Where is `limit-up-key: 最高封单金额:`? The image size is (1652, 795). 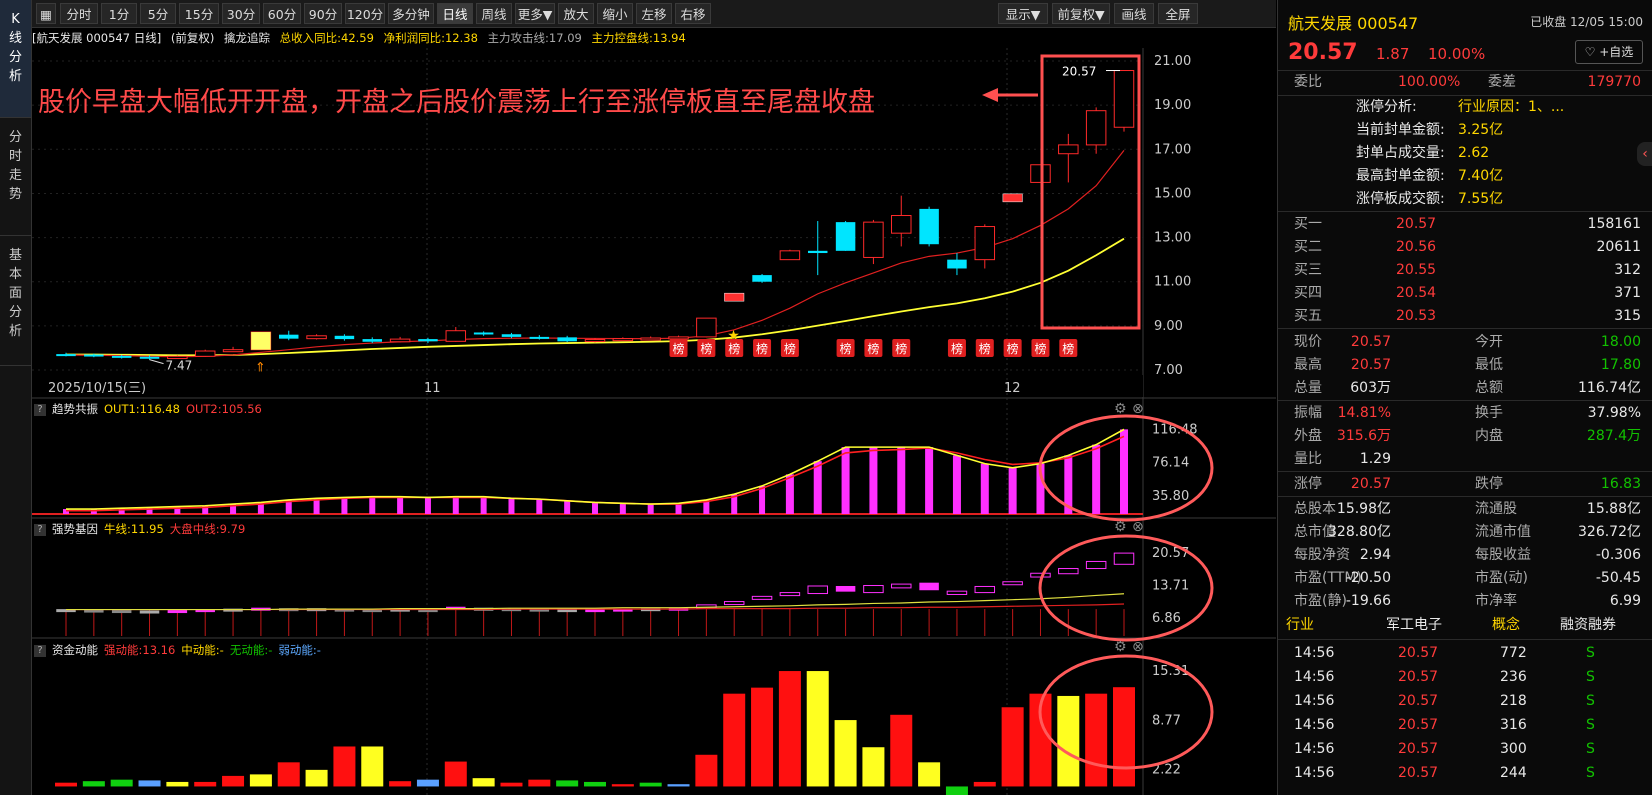
limit-up-key: 最高封单金额: is located at coordinates (1400, 176).